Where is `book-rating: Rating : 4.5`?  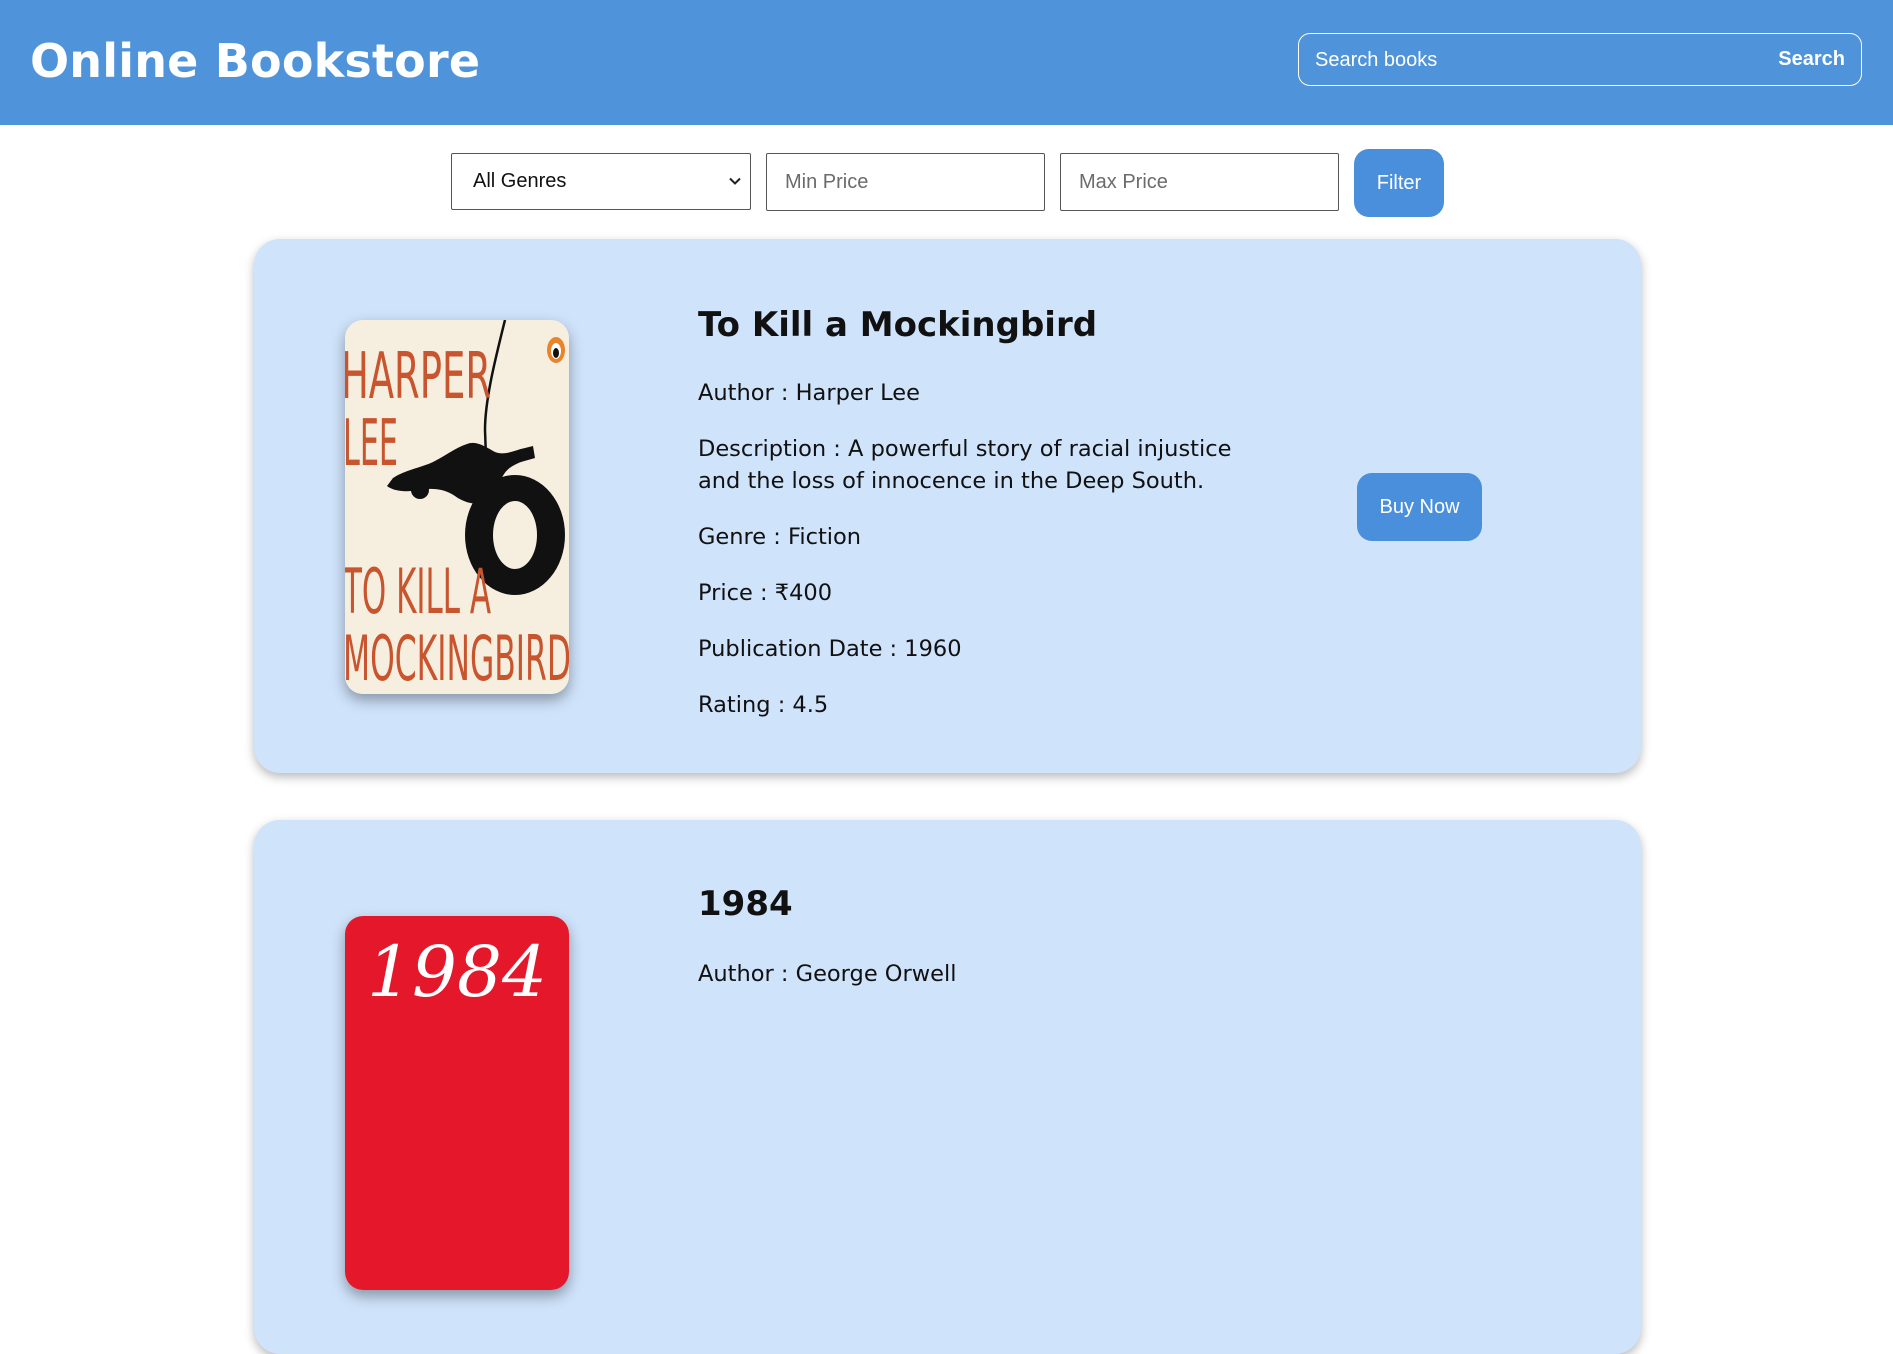 book-rating: Rating : 4.5 is located at coordinates (763, 705).